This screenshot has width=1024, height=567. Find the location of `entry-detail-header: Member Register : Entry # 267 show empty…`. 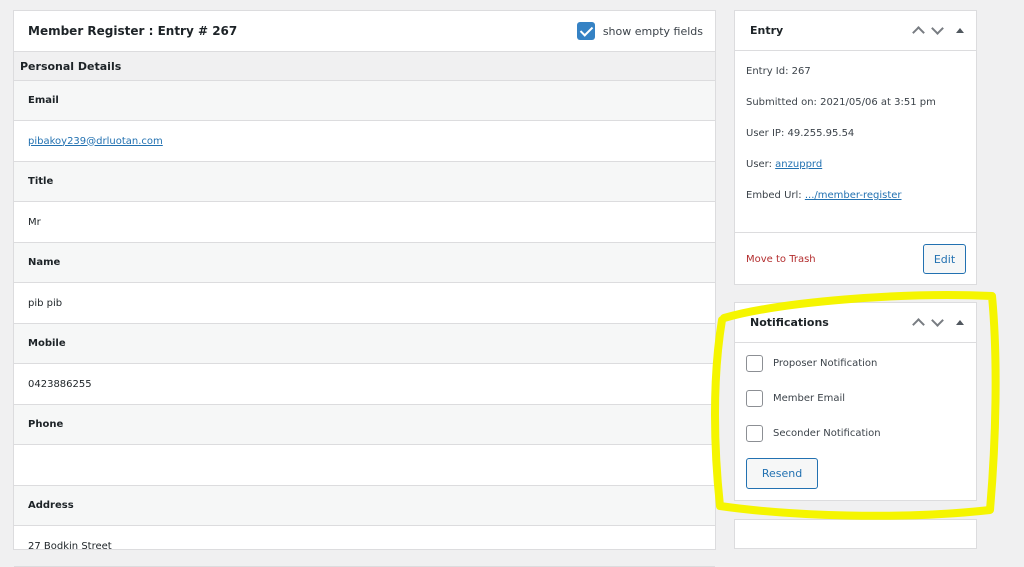

entry-detail-header: Member Register : Entry # 267 show empty… is located at coordinates (364, 31).